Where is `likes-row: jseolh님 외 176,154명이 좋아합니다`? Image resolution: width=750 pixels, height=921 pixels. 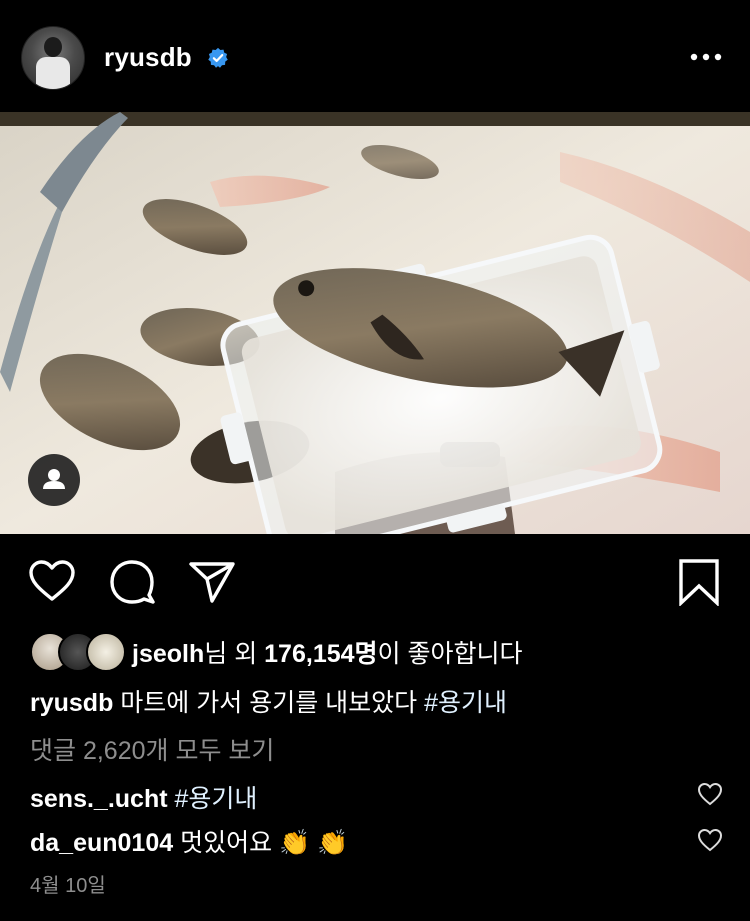
likes-row: jseolh님 외 176,154명이 좋아합니다 is located at coordinates (380, 650).